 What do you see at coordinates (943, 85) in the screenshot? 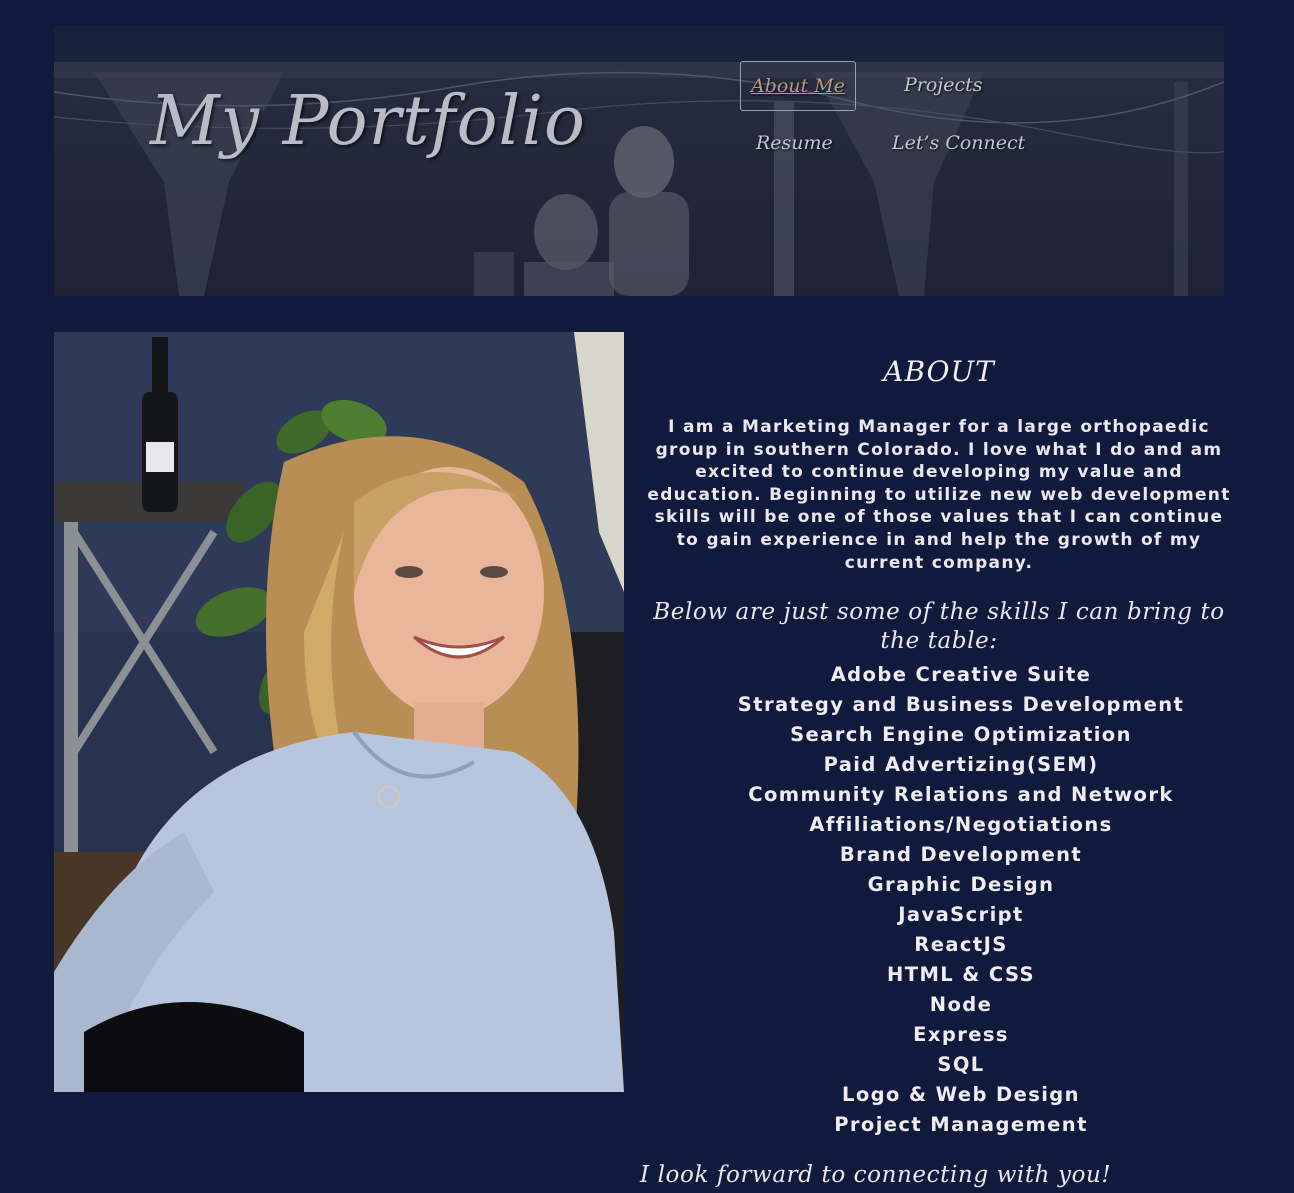
I see `nav-projects: Projects` at bounding box center [943, 85].